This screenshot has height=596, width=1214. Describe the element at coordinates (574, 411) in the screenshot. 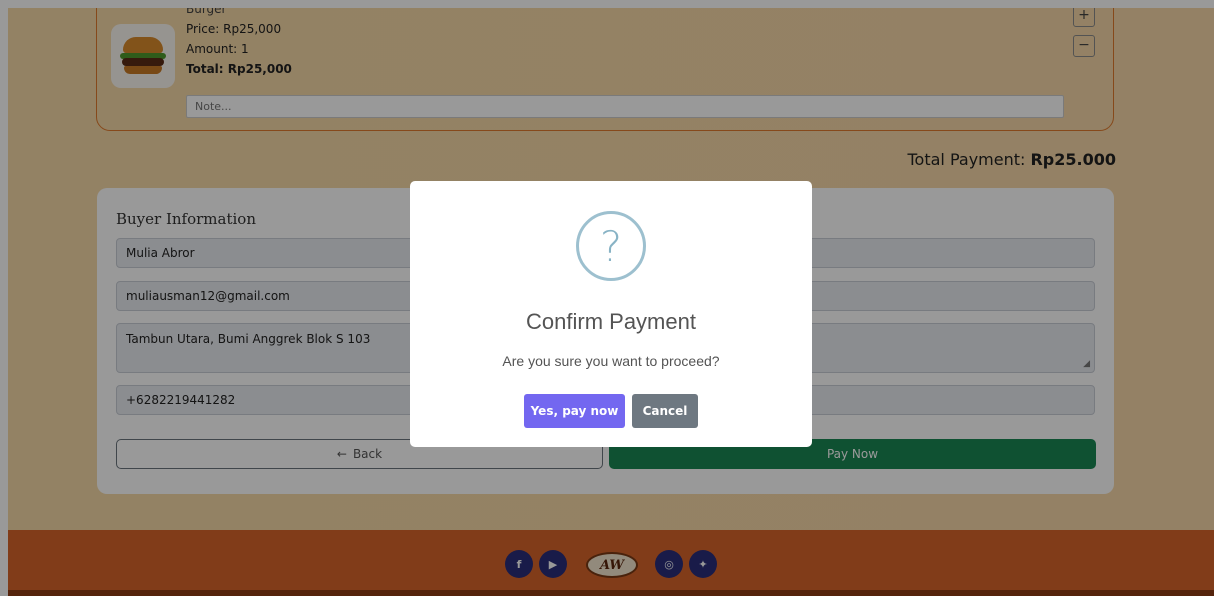

I see `confirm-pay-button: Yes, pay now` at that location.